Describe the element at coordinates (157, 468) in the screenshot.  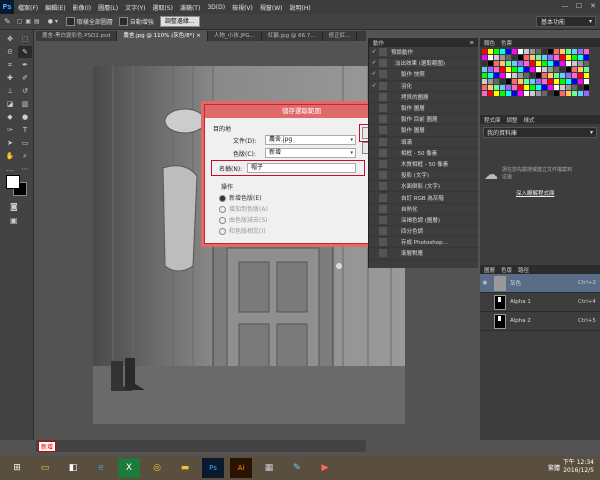
I see `chrome-icon: ◎` at that location.